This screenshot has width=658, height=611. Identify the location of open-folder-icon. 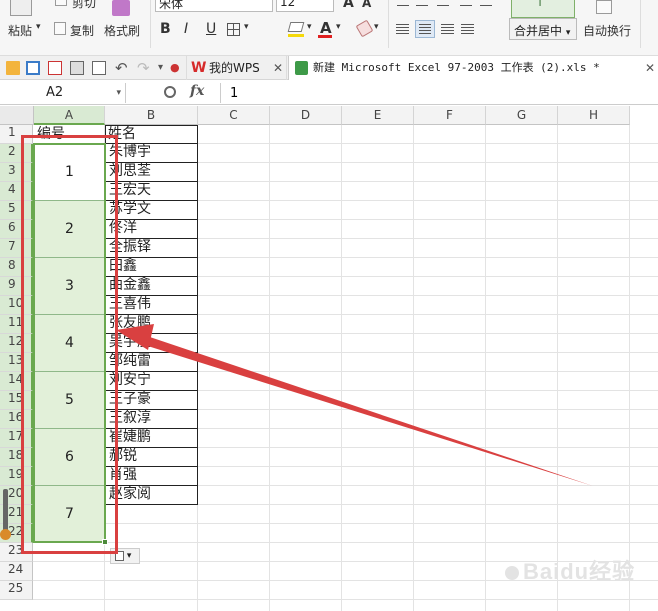
(13, 68).